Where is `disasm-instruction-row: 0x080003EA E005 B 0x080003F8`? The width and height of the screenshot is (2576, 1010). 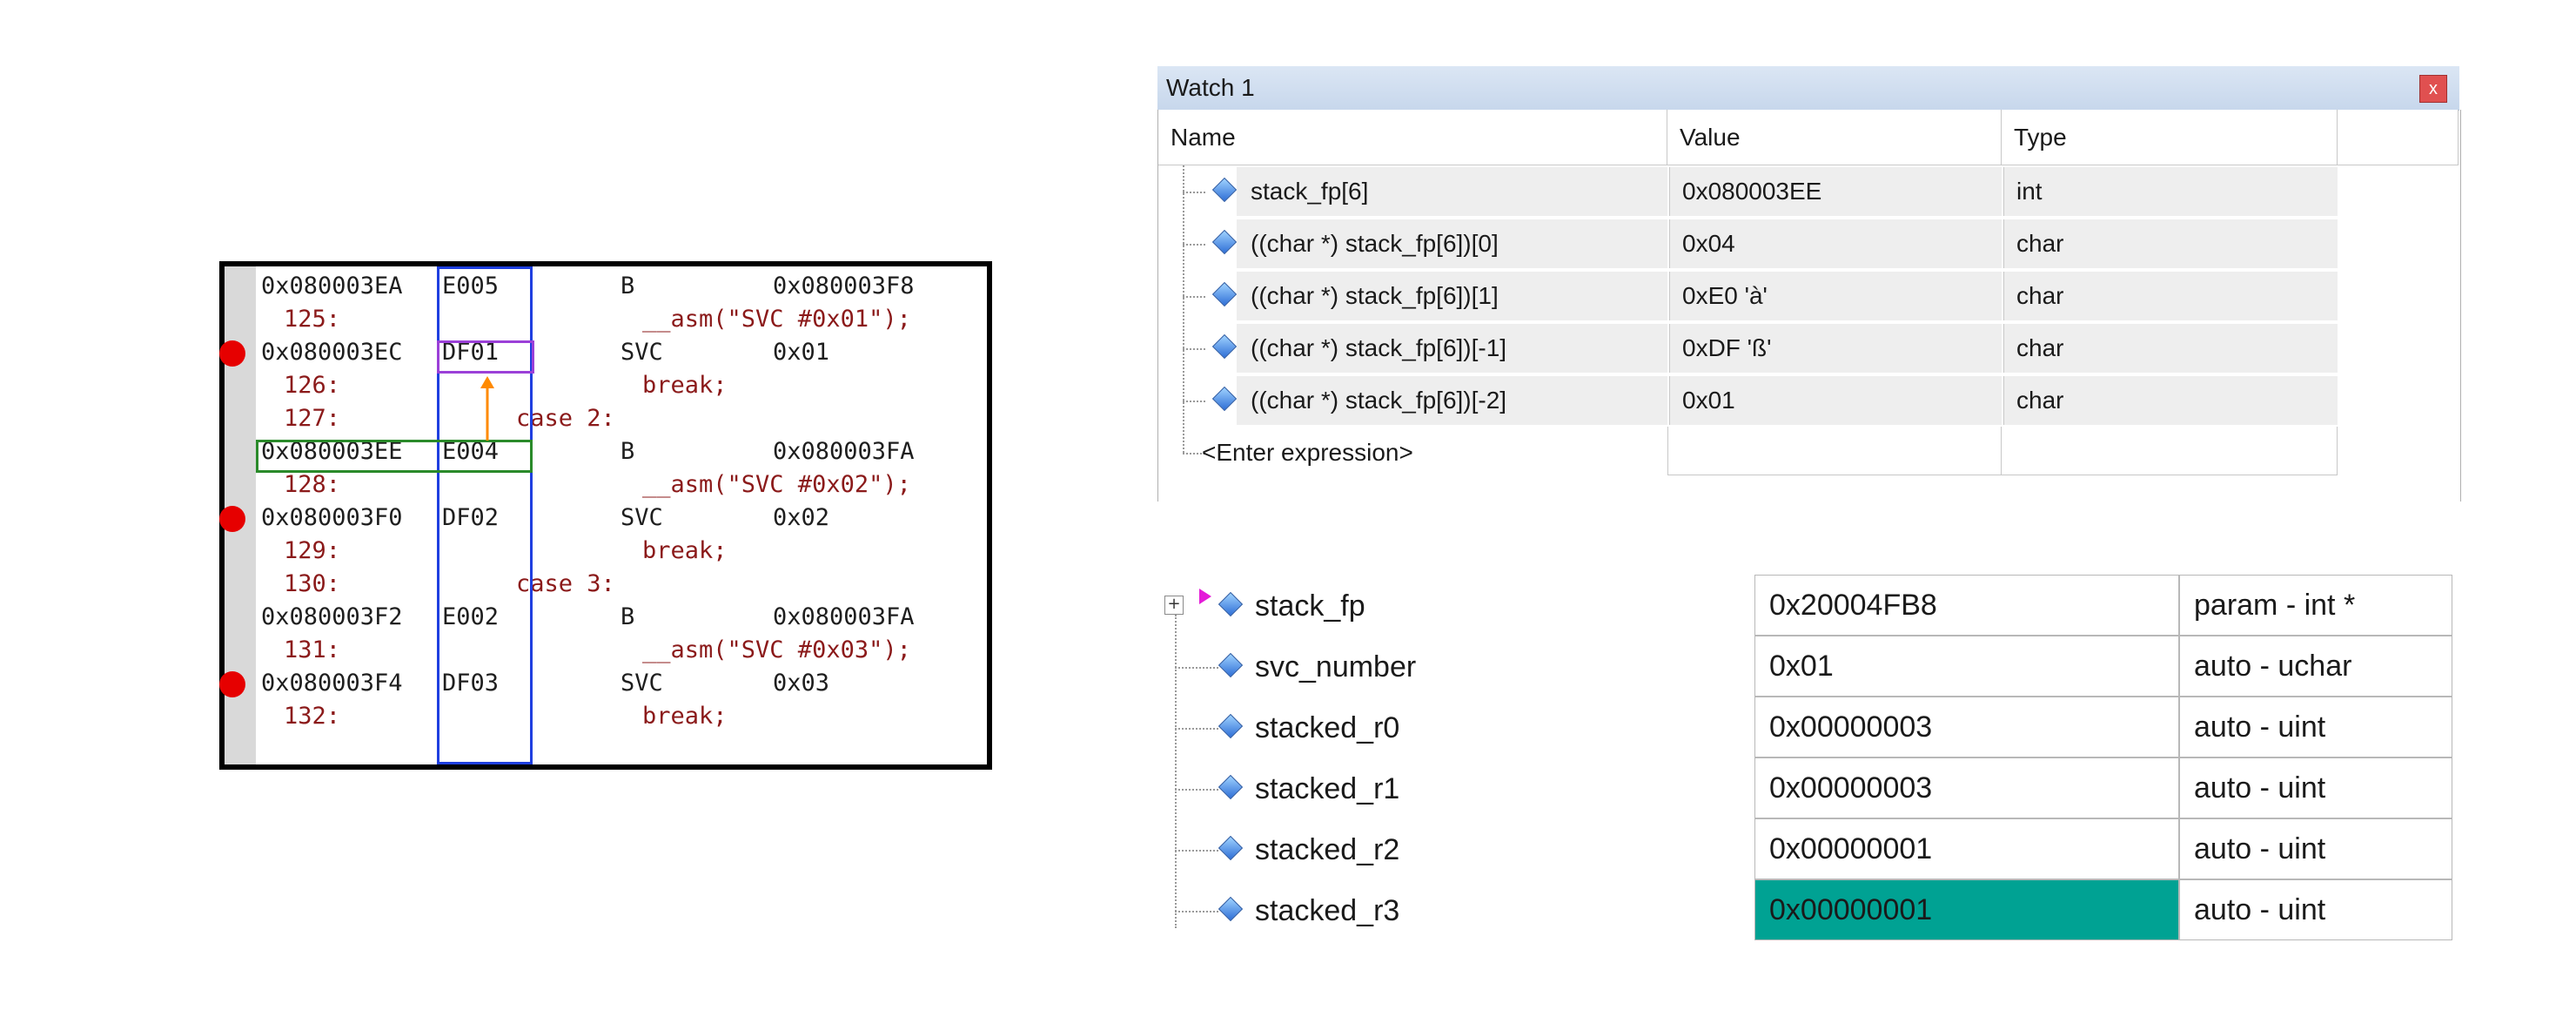
disasm-instruction-row: 0x080003EA E005 B 0x080003F8 is located at coordinates (606, 286).